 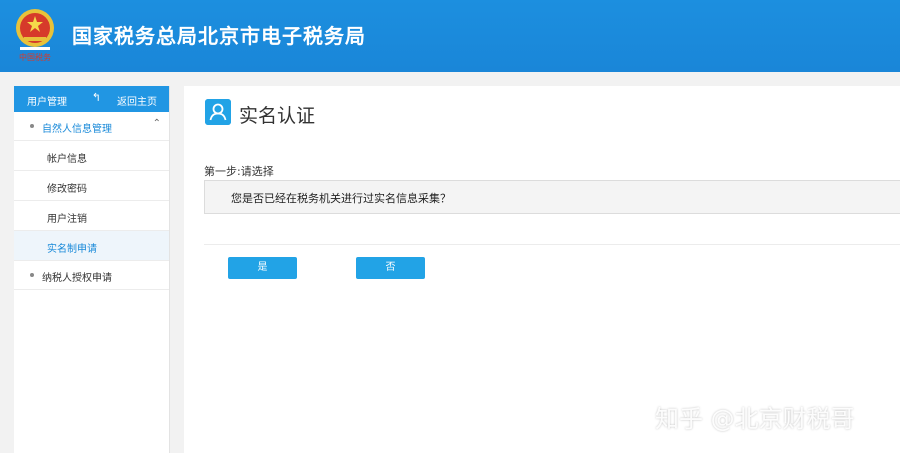 What do you see at coordinates (67, 189) in the screenshot?
I see `sidebar-item-label: 修改密码` at bounding box center [67, 189].